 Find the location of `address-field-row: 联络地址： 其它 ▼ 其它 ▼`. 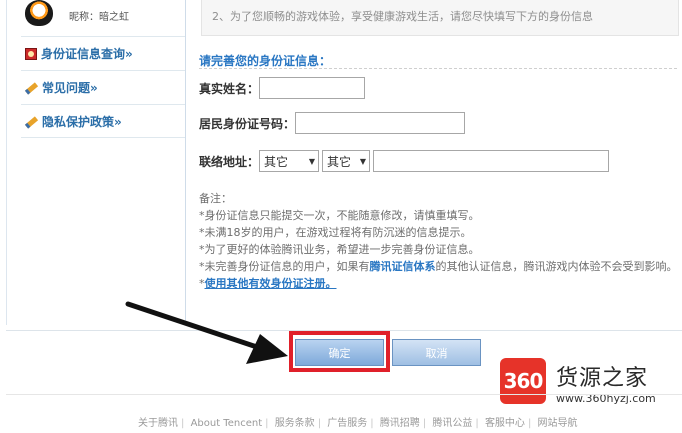

address-field-row: 联络地址： 其它 ▼ 其它 ▼ is located at coordinates (404, 161).